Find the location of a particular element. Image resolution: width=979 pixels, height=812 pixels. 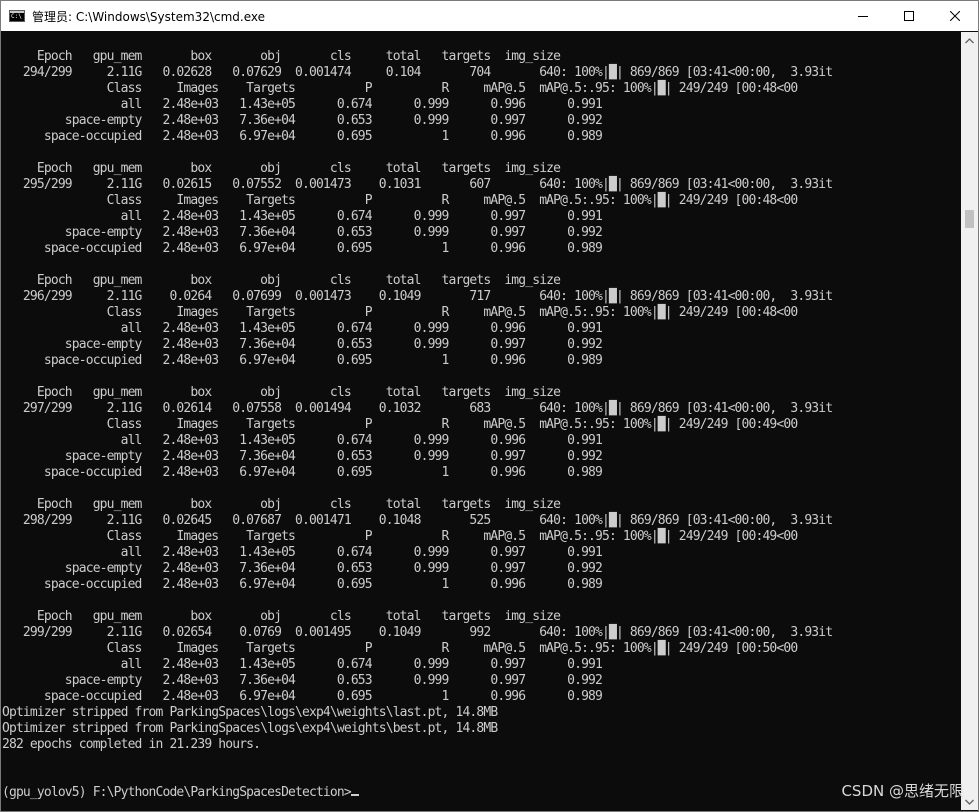

vertical-scrollbar is located at coordinates (969, 421).